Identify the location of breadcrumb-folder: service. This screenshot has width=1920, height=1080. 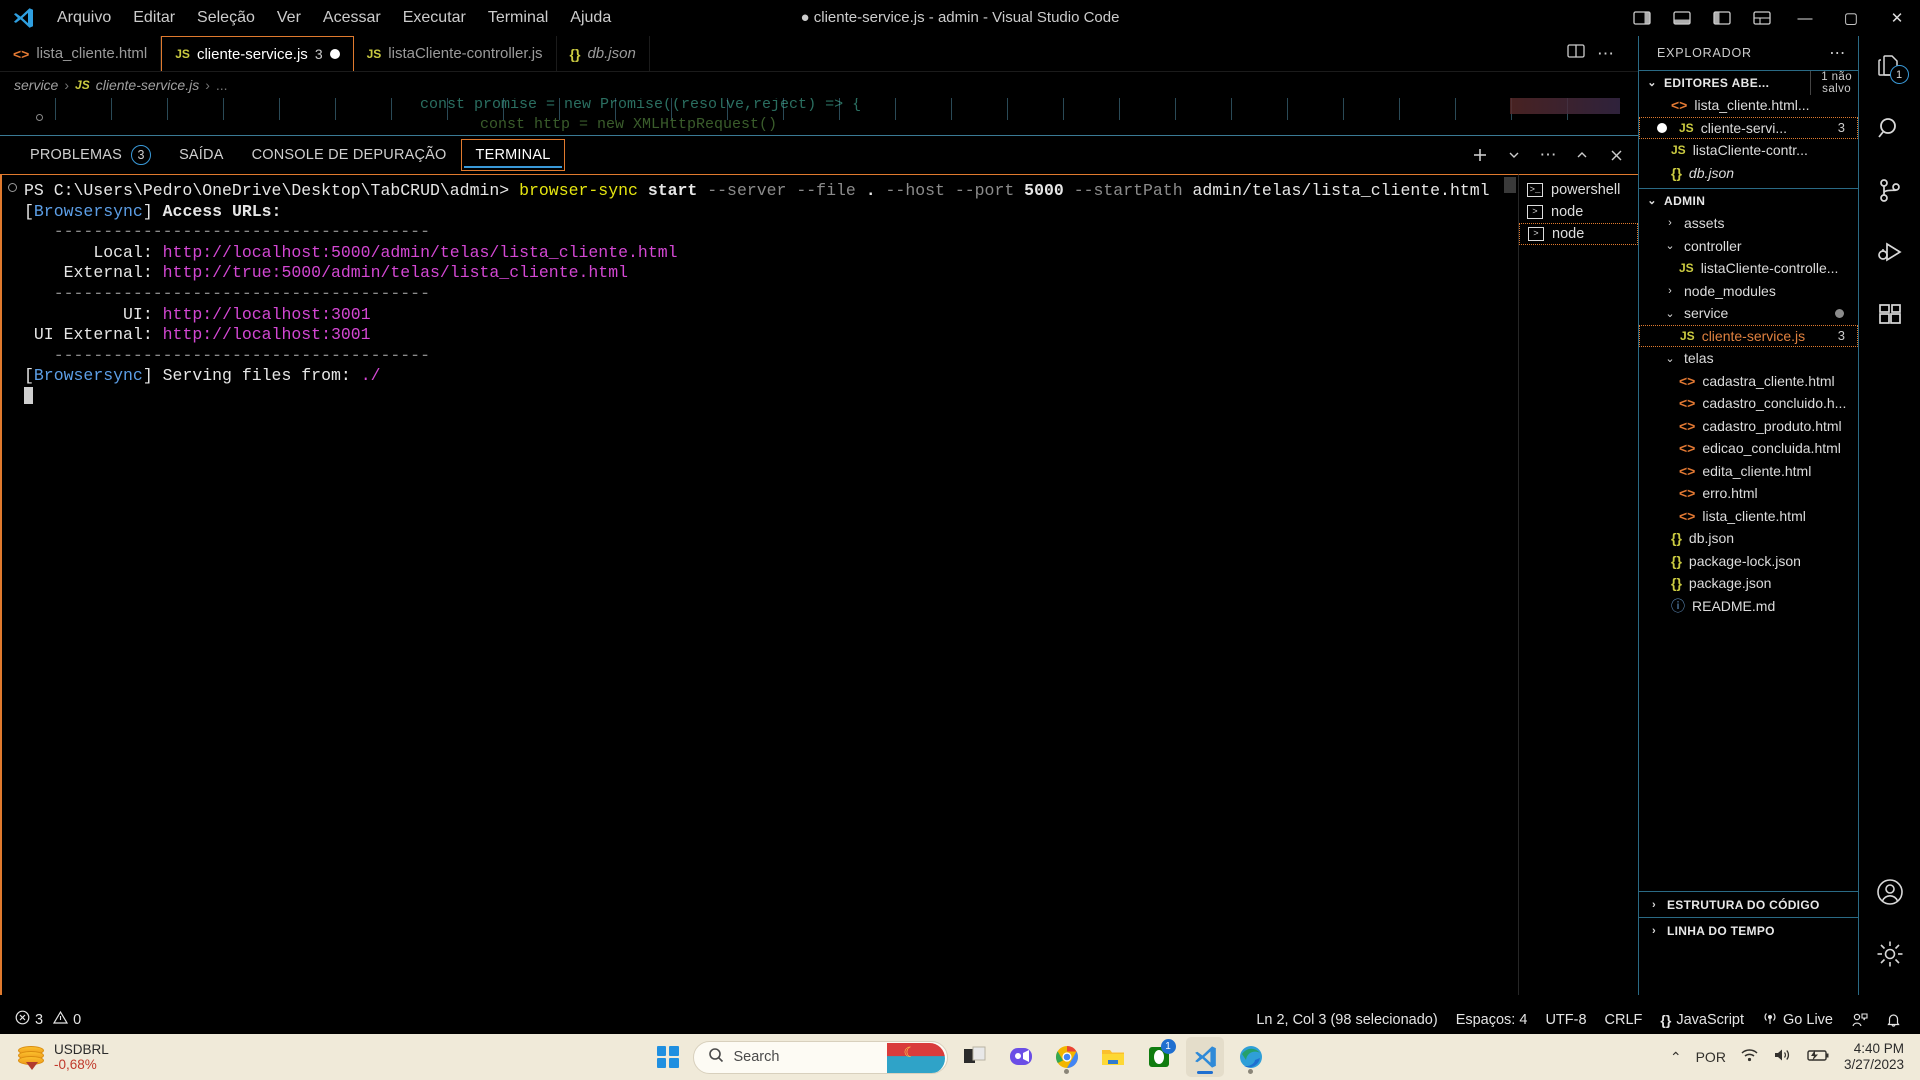
(36, 85).